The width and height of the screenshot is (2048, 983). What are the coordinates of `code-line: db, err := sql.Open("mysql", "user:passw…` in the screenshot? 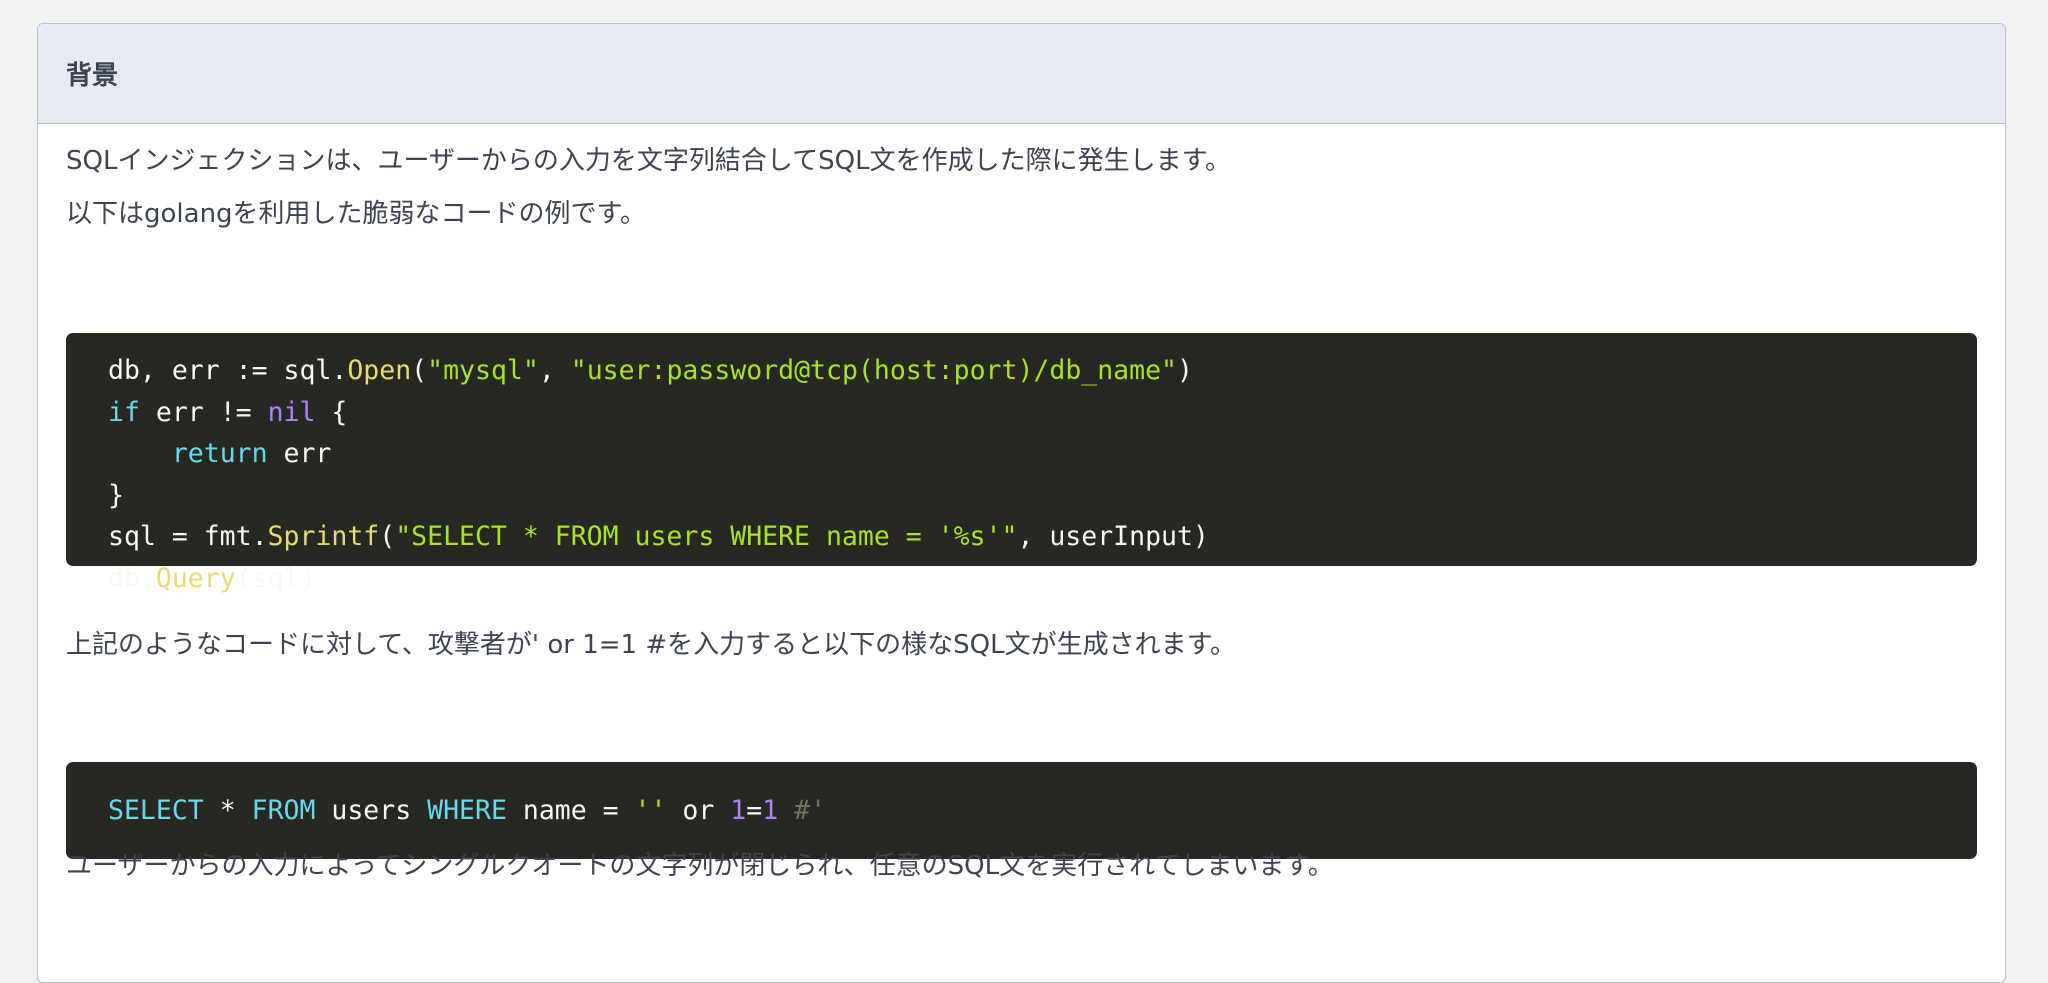 It's located at (650, 370).